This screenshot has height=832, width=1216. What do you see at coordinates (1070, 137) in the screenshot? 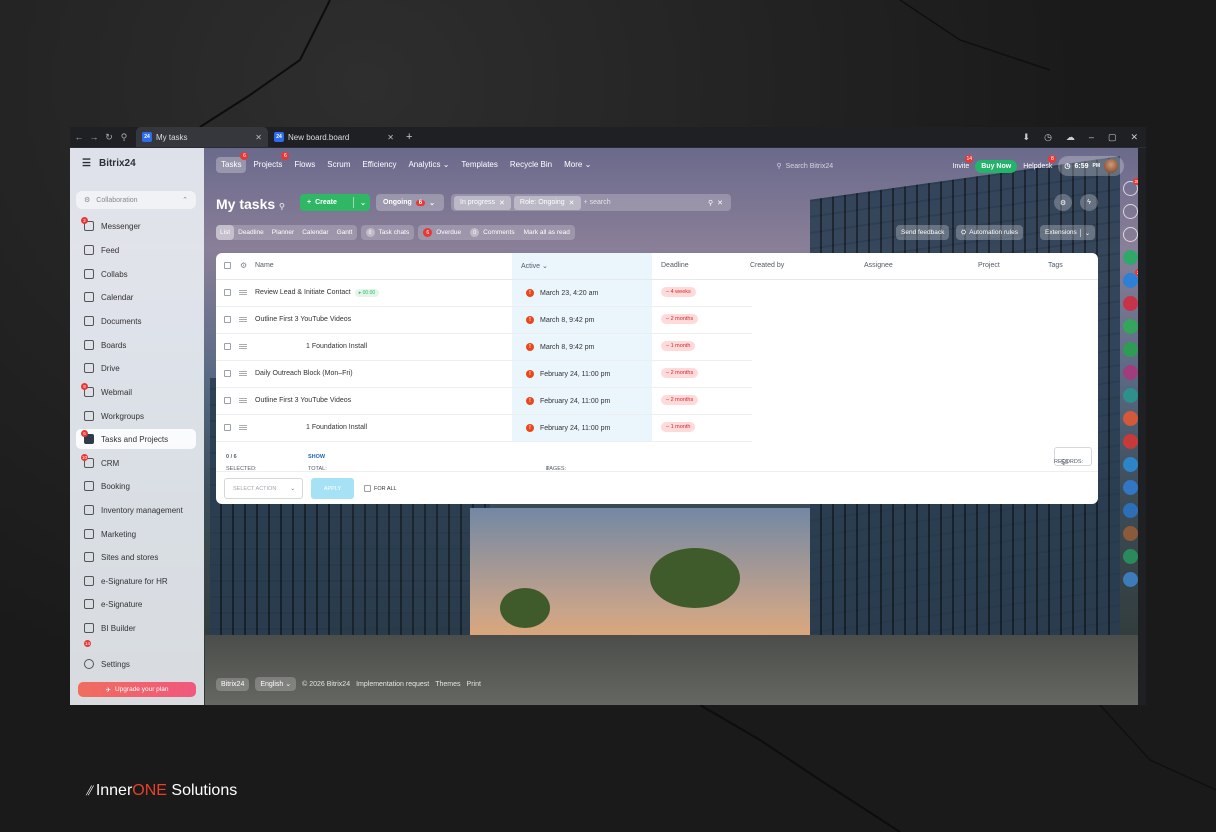
I see `cloud-icon: ☁` at bounding box center [1070, 137].